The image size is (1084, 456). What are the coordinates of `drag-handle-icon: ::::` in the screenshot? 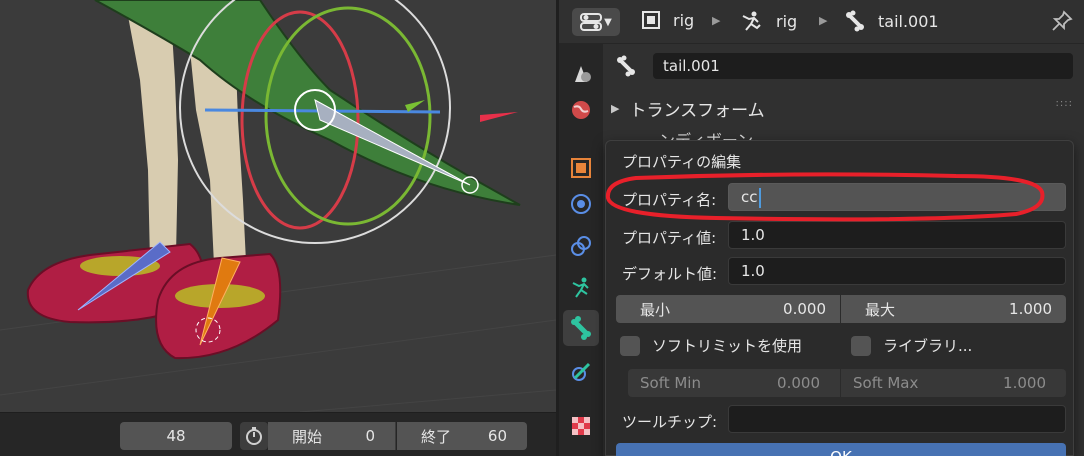 It's located at (1064, 103).